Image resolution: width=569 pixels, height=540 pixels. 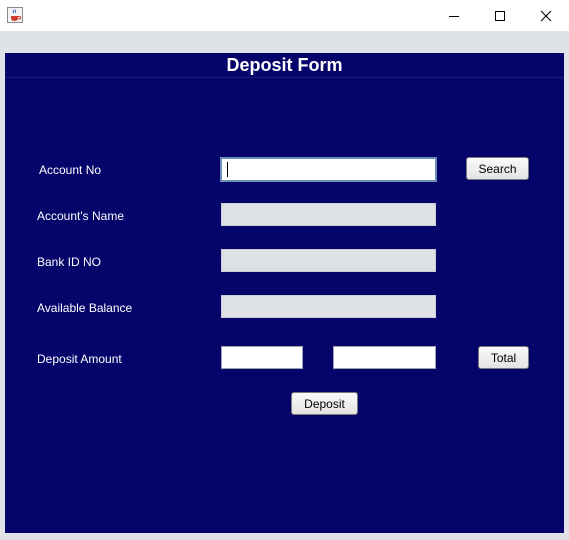 What do you see at coordinates (328, 214) in the screenshot?
I see `account-name-field` at bounding box center [328, 214].